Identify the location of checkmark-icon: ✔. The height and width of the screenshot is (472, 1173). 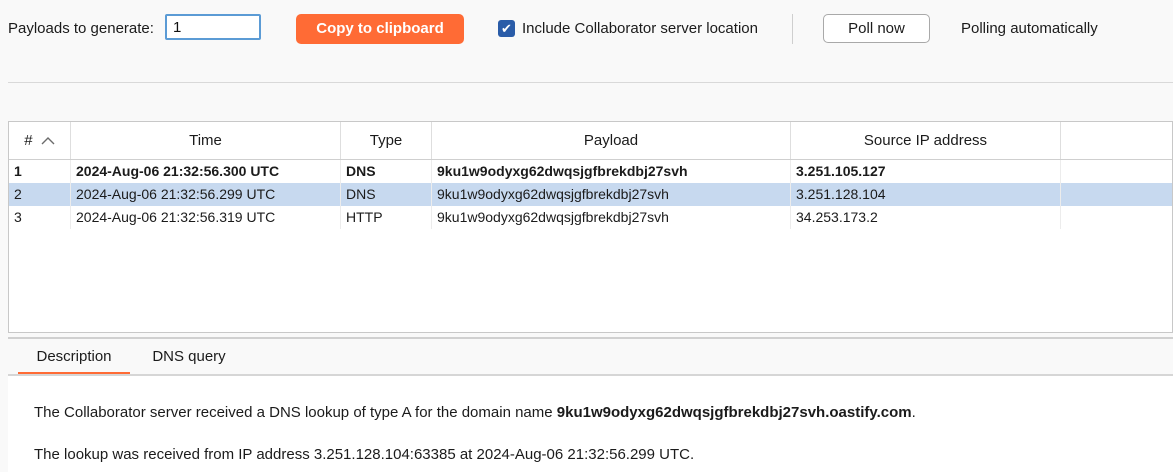
(506, 28).